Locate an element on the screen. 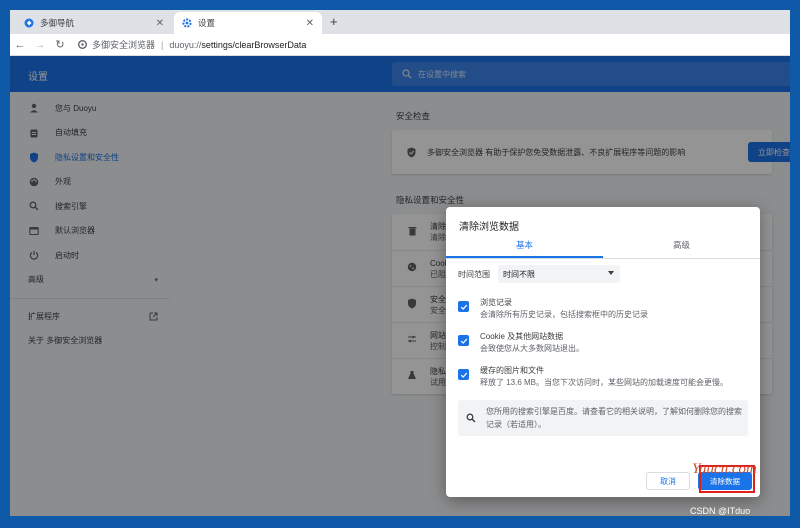  option-subtitle: 会致使您从大多数网站退出。 is located at coordinates (532, 348).